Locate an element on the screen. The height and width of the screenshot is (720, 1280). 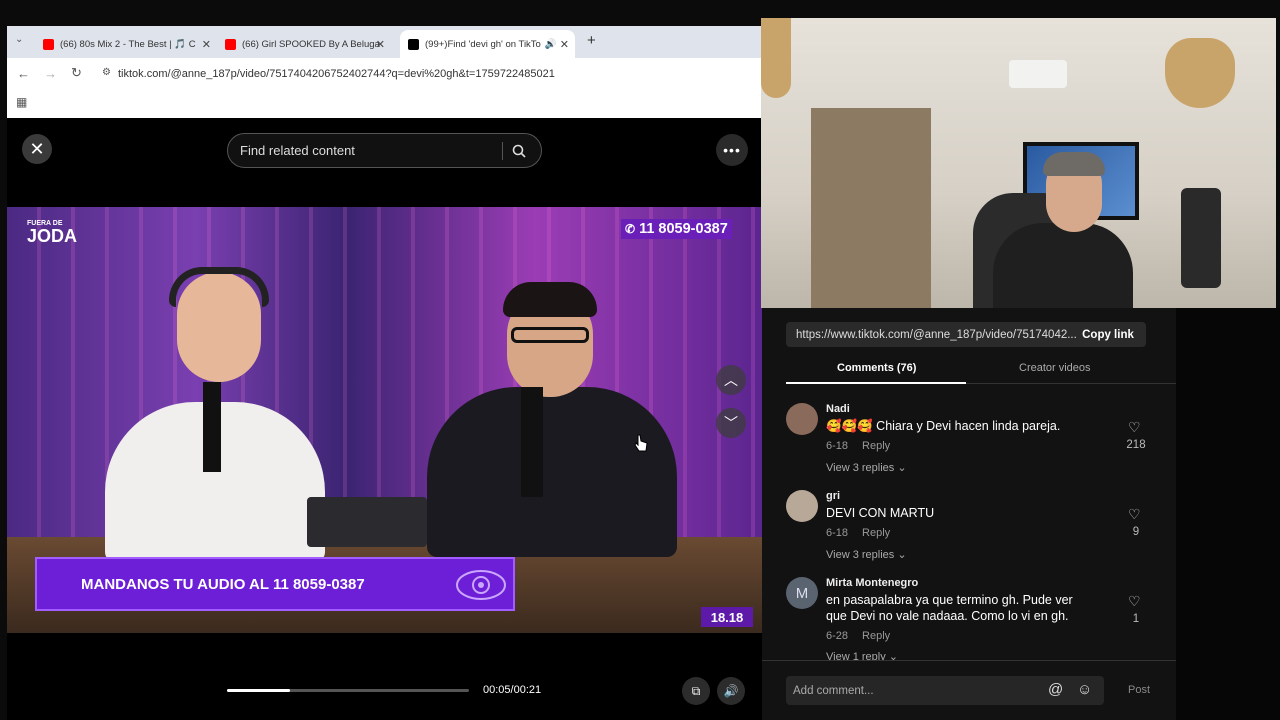
headphones-left is located at coordinates (219, 287).